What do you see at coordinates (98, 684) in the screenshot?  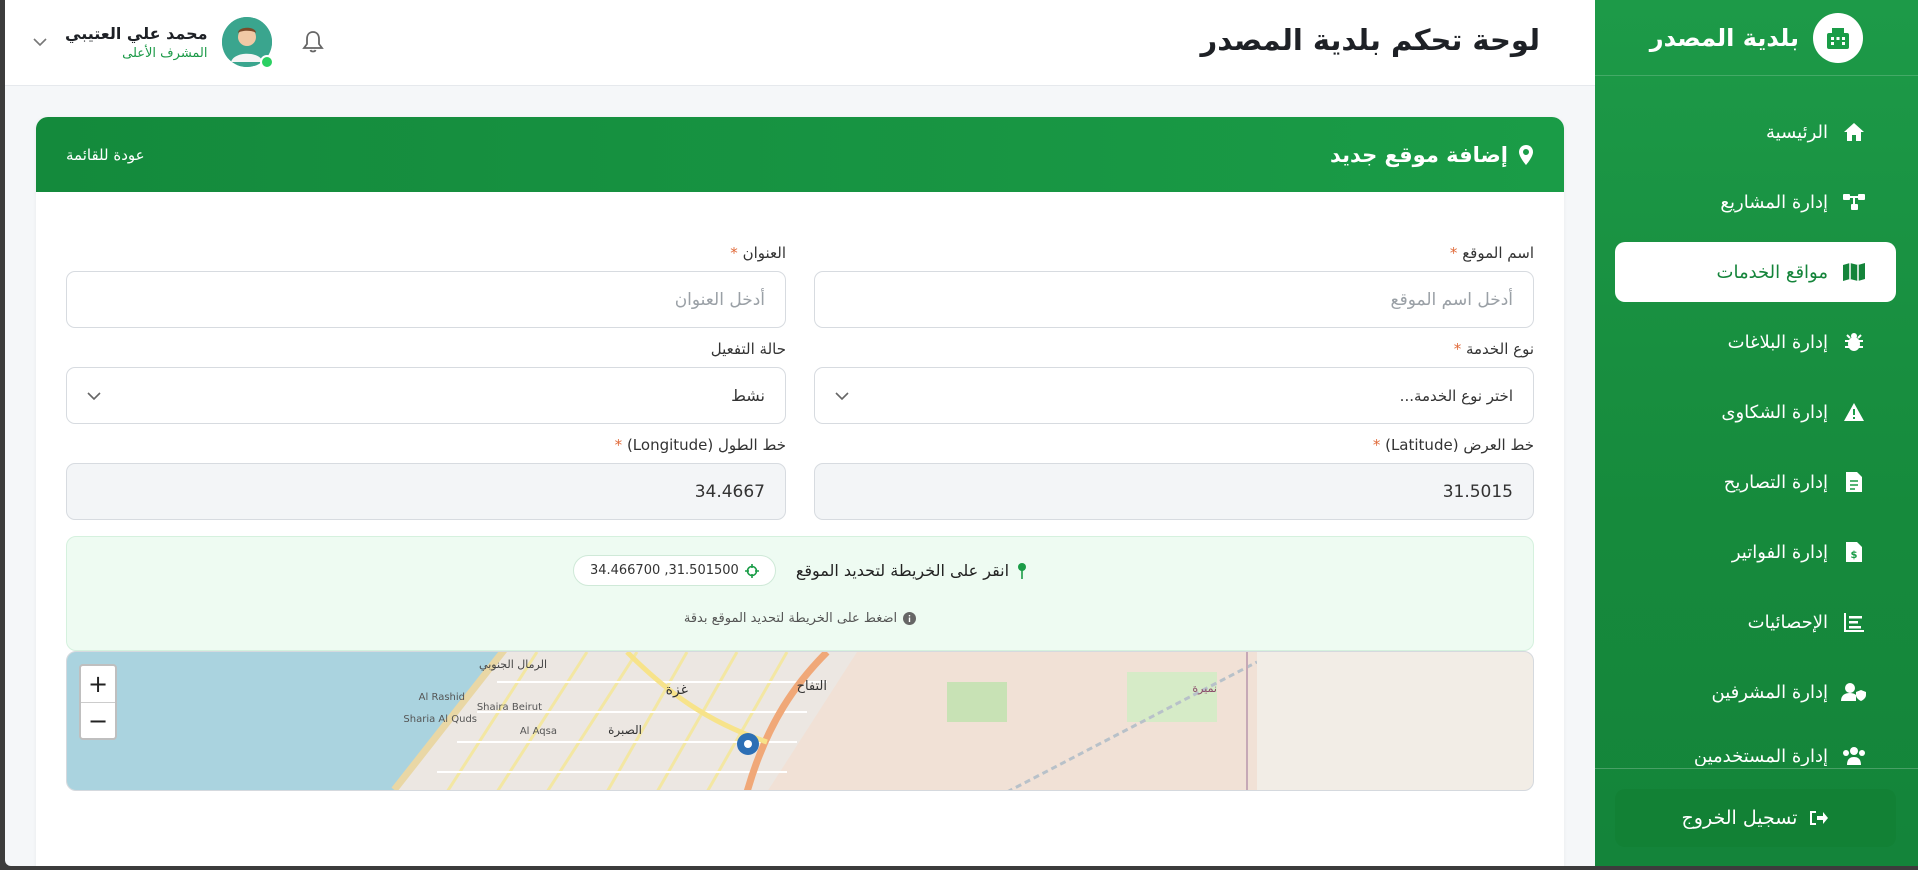 I see `zoom-in-button: +` at bounding box center [98, 684].